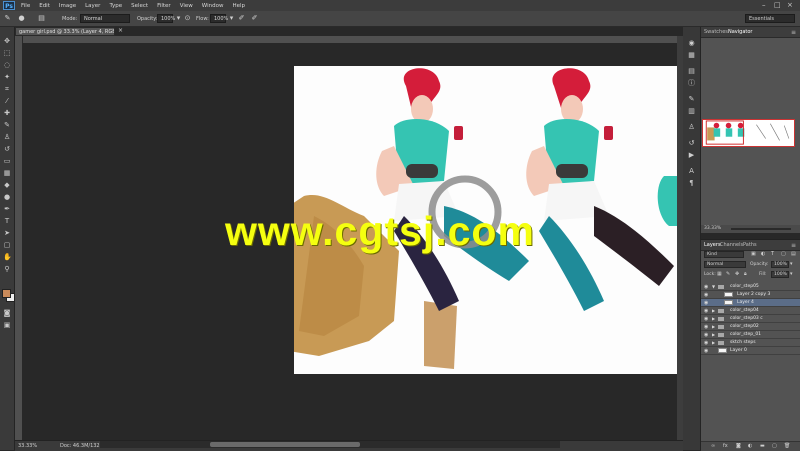 The image size is (800, 451). What do you see at coordinates (713, 446) in the screenshot?
I see `link-layers-icon: ∞` at bounding box center [713, 446].